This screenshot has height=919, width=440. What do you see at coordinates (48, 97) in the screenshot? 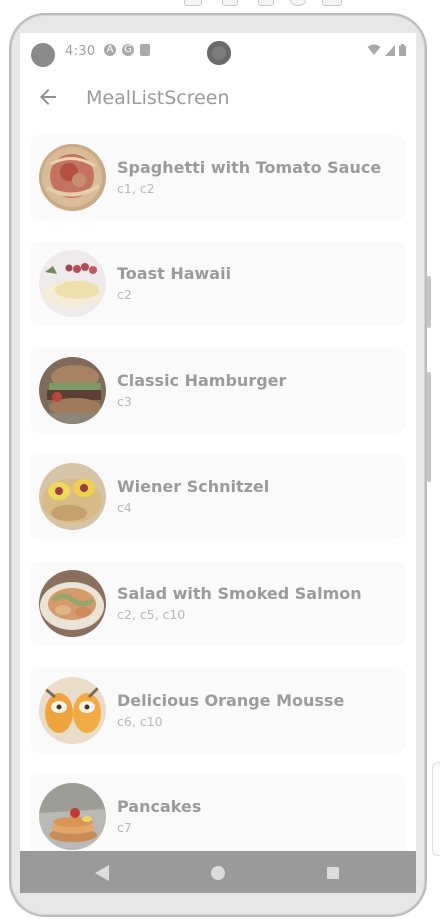
I see `arrow-back-icon` at bounding box center [48, 97].